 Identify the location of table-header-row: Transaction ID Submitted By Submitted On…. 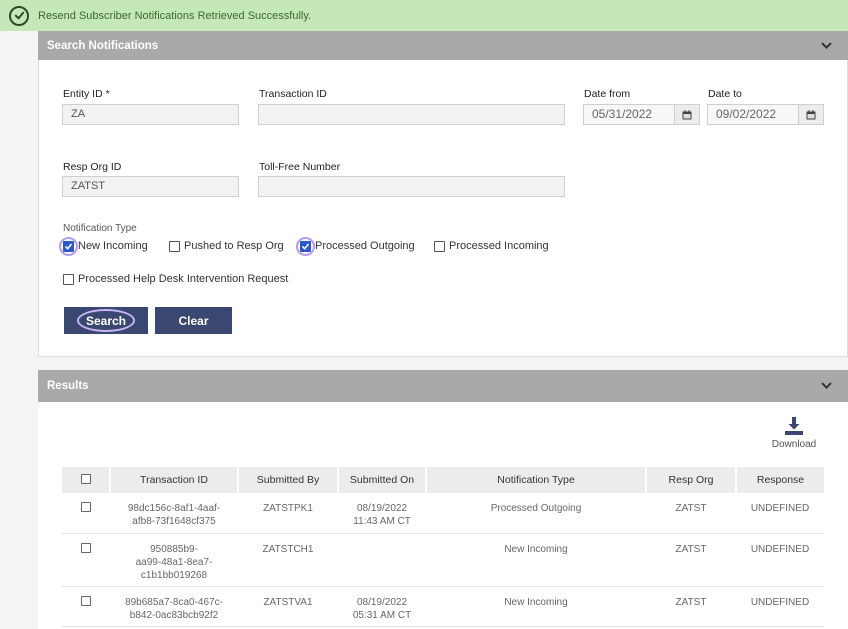
(443, 480).